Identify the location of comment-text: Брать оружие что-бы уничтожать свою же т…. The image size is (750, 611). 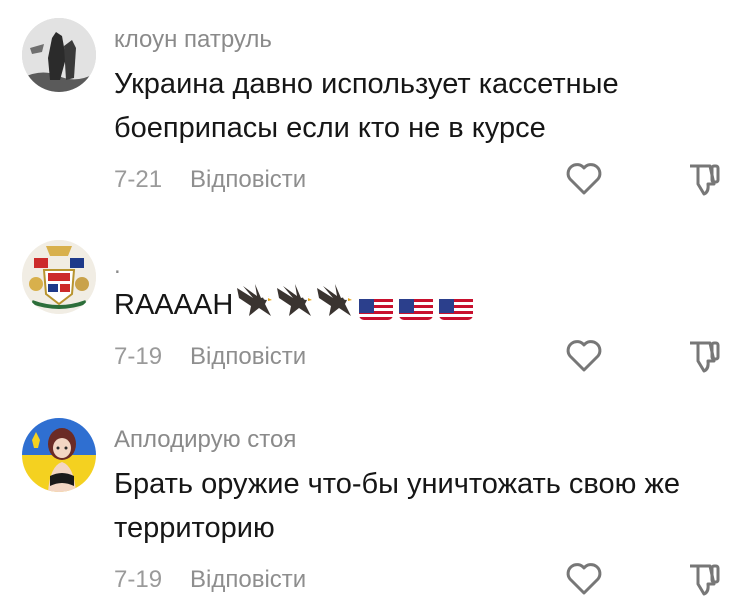
(397, 506).